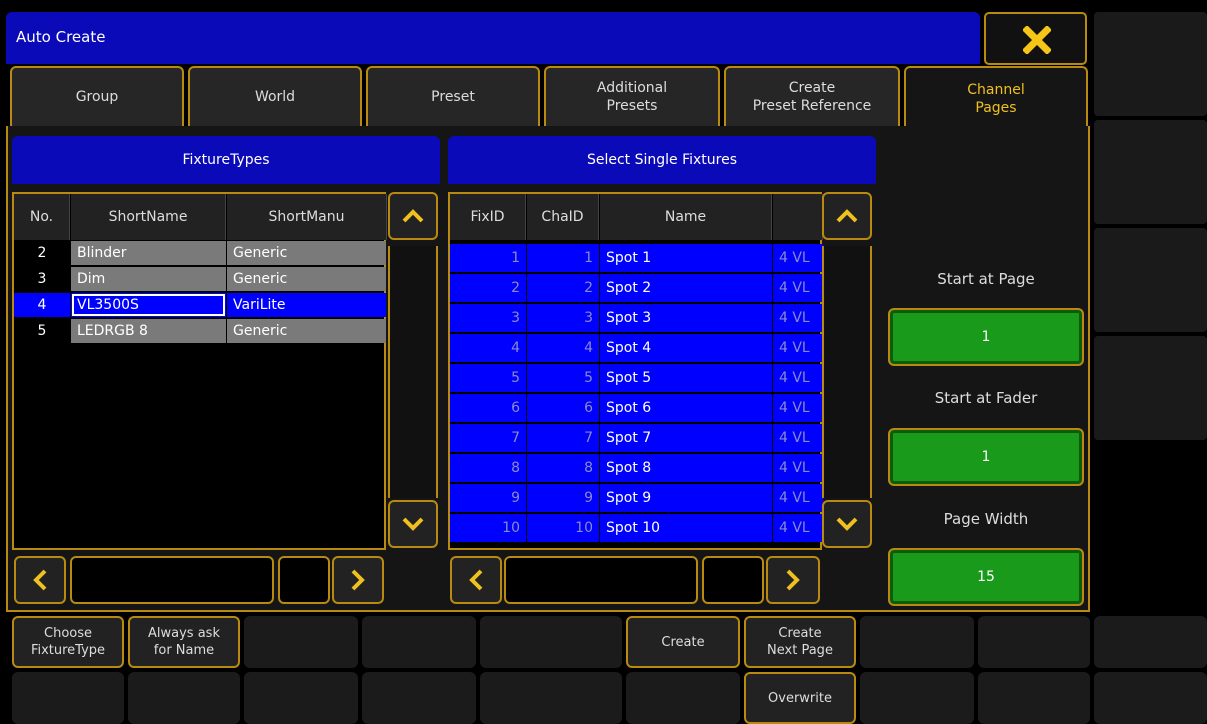 The image size is (1207, 724). Describe the element at coordinates (683, 642) in the screenshot. I see `create-button: Create` at that location.